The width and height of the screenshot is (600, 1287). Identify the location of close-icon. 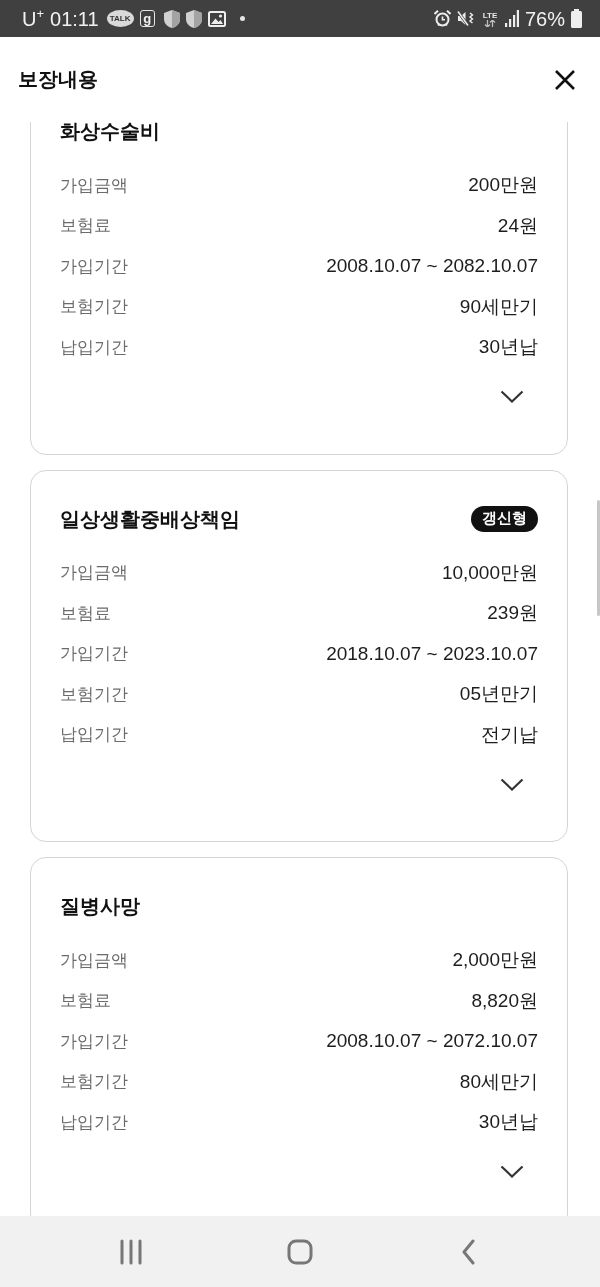
(565, 79).